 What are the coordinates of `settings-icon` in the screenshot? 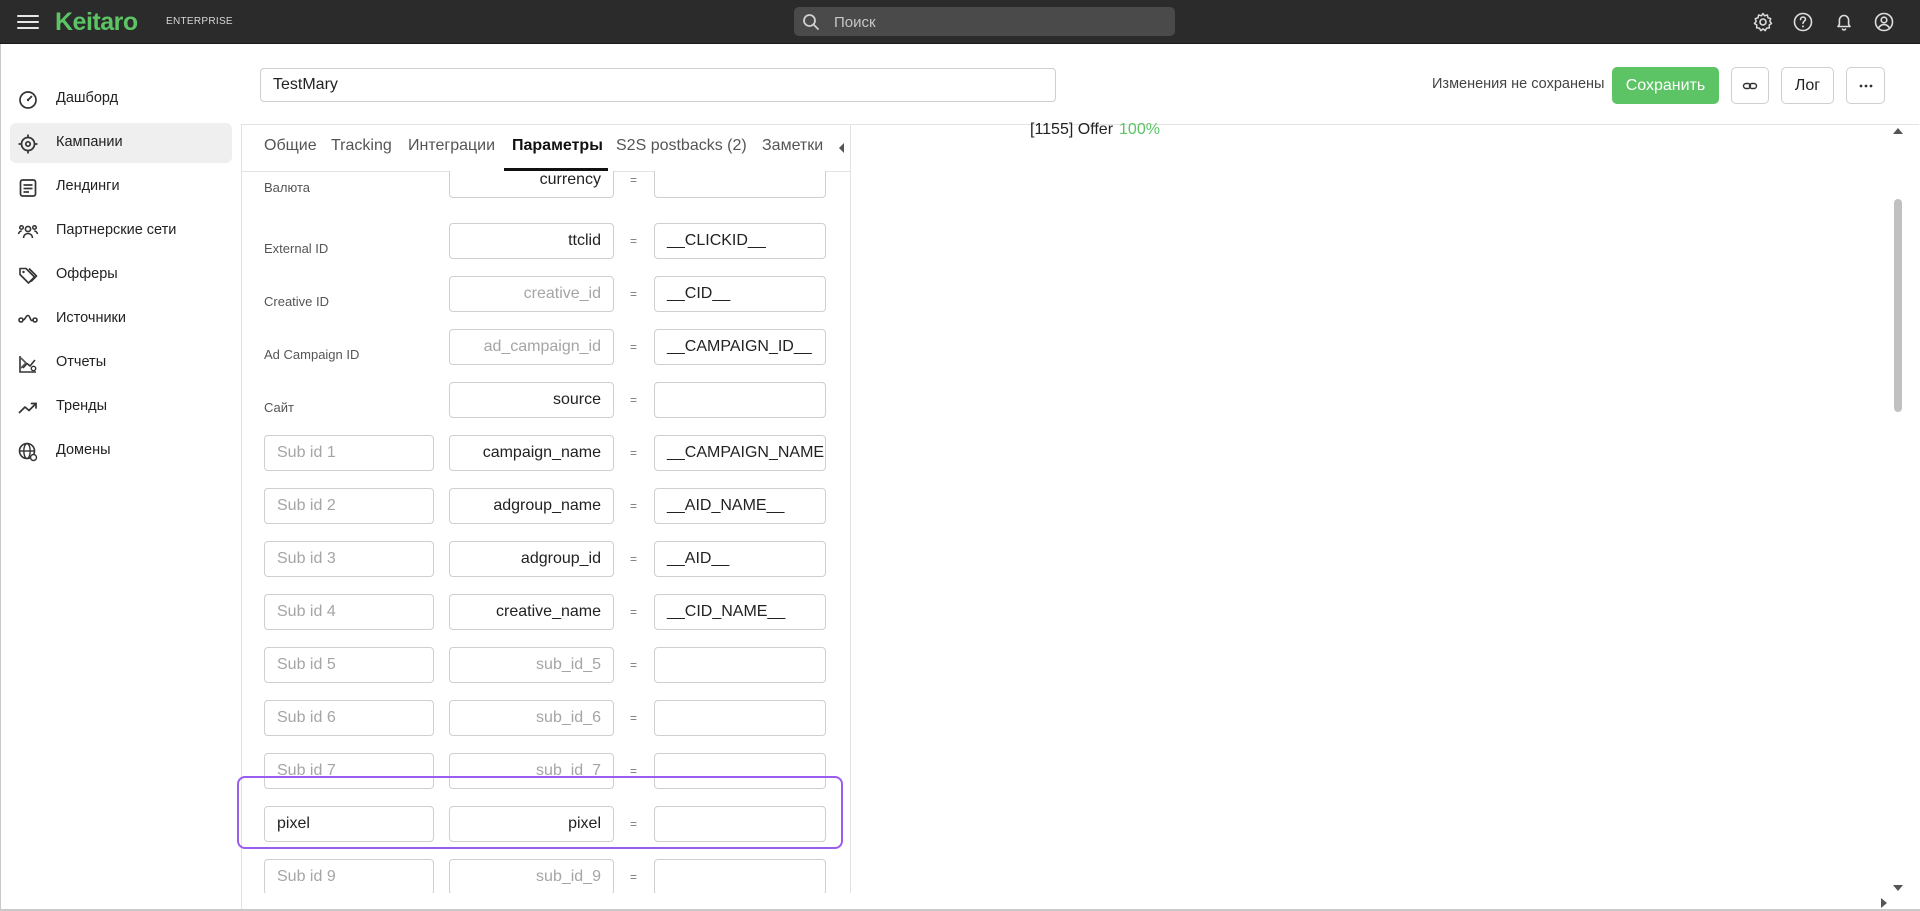 It's located at (1763, 22).